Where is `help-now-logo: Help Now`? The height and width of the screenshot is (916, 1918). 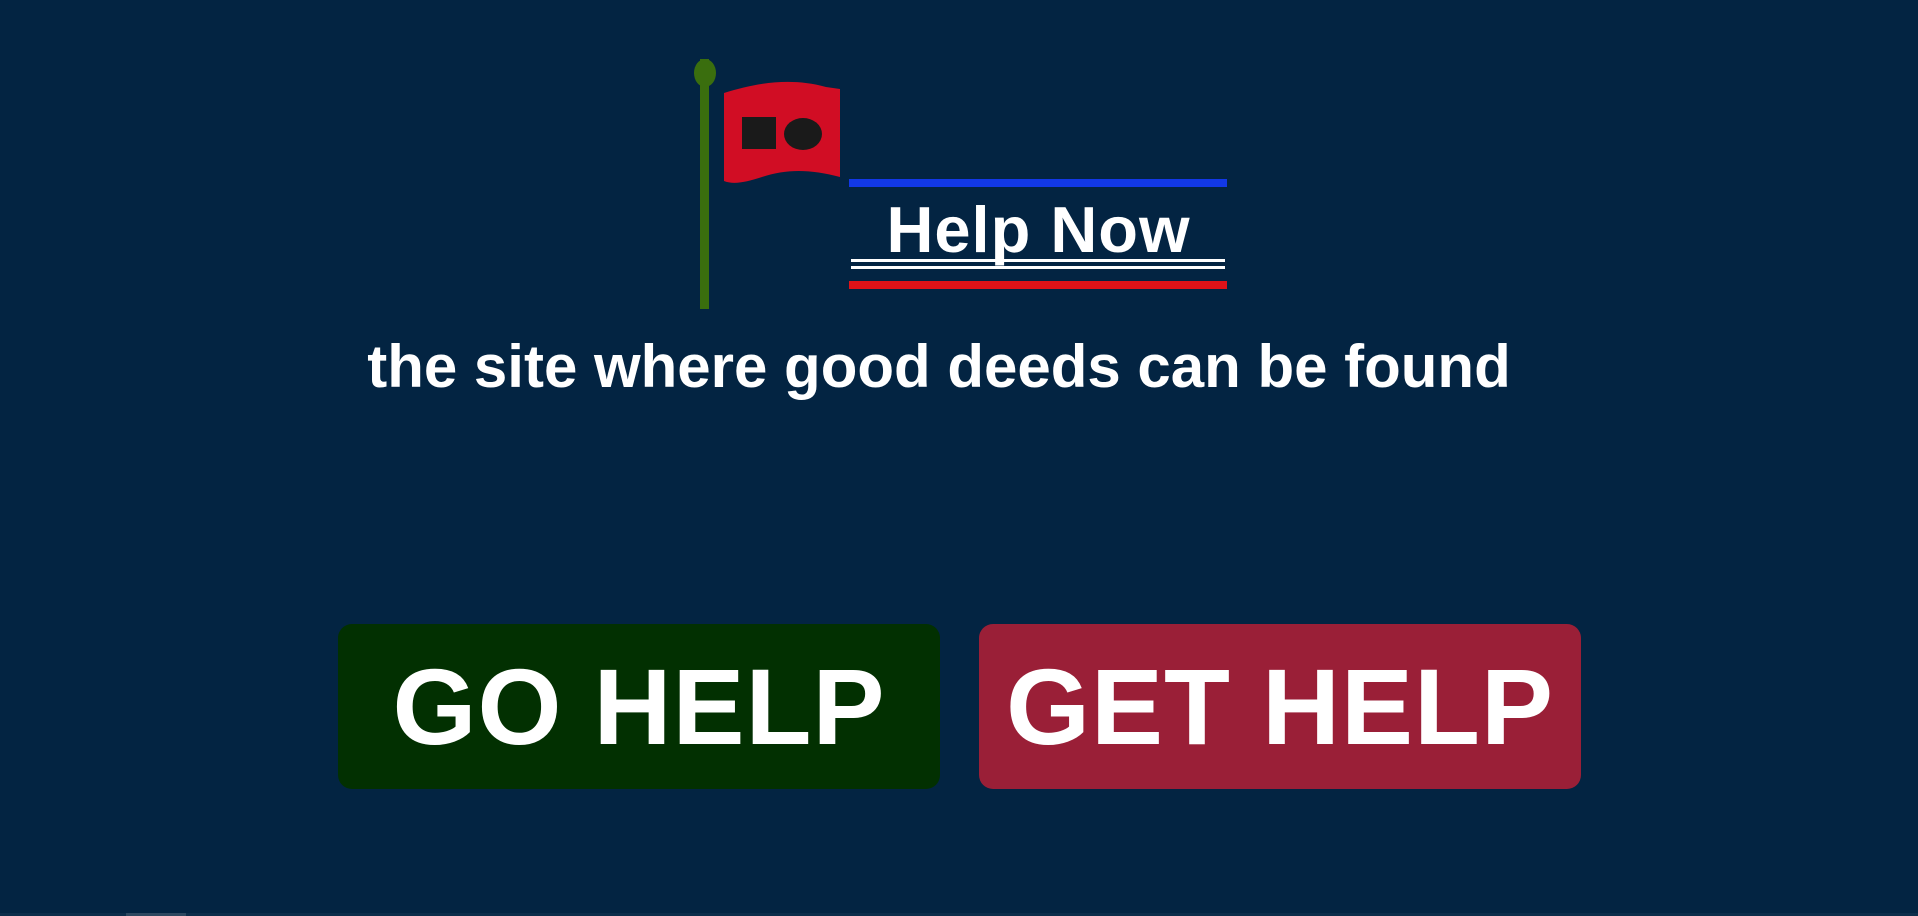 help-now-logo: Help Now is located at coordinates (962, 183).